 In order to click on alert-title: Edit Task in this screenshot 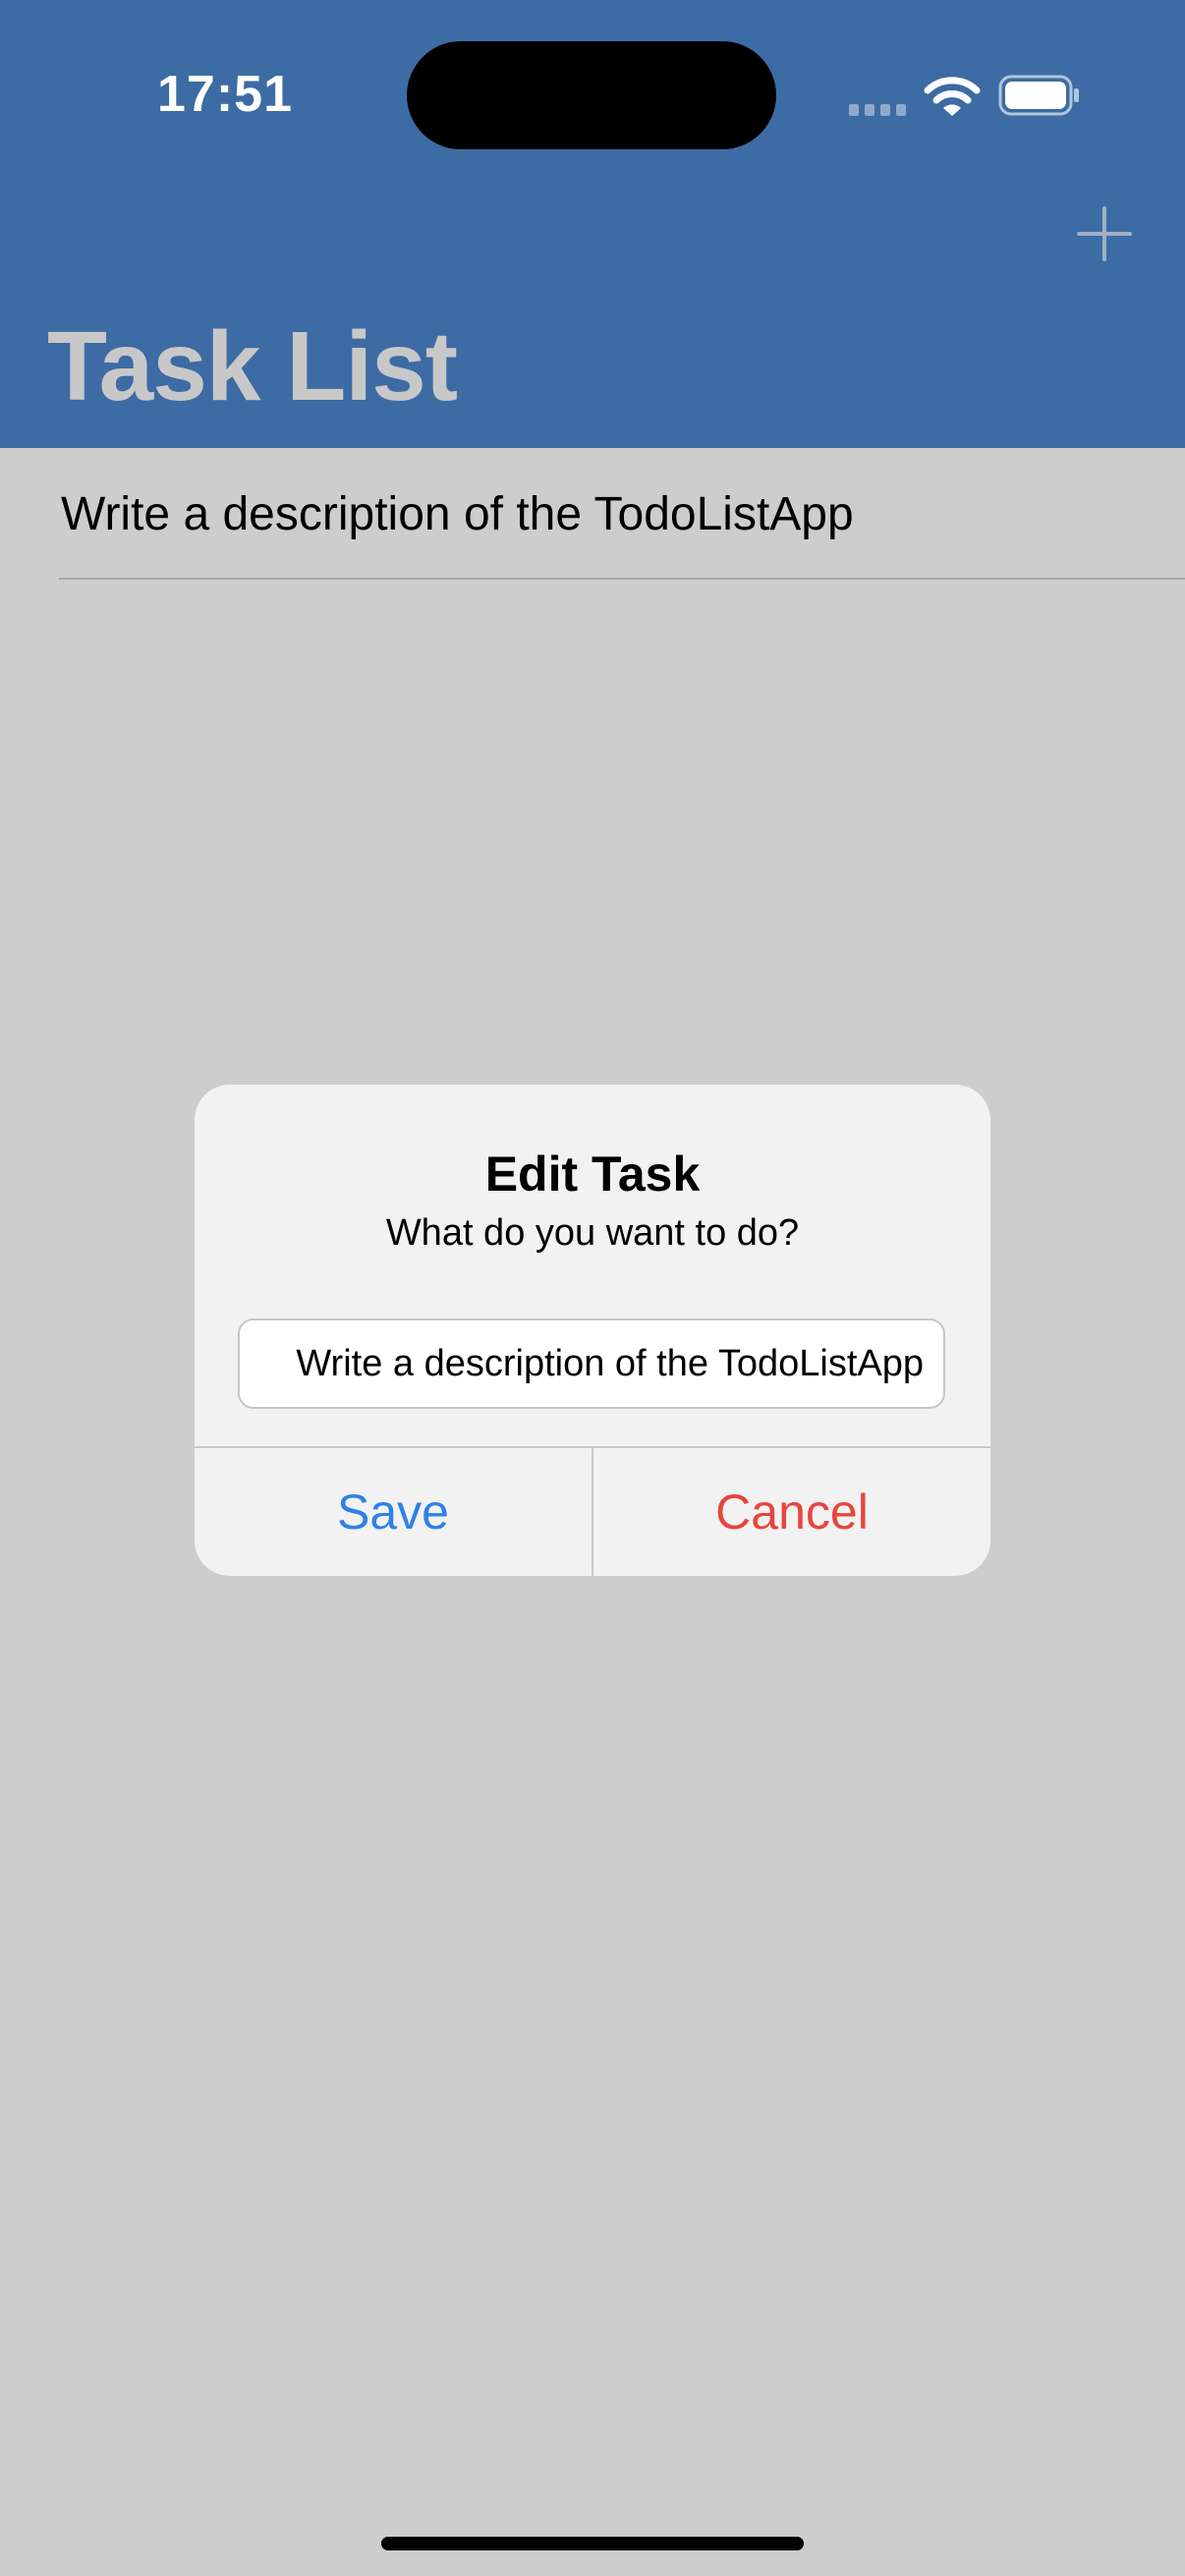, I will do `click(592, 1174)`.